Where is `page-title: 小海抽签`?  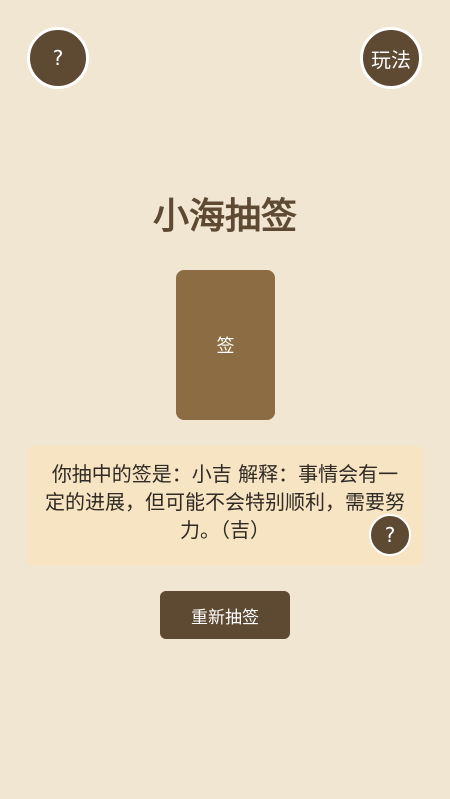 page-title: 小海抽签 is located at coordinates (224, 216).